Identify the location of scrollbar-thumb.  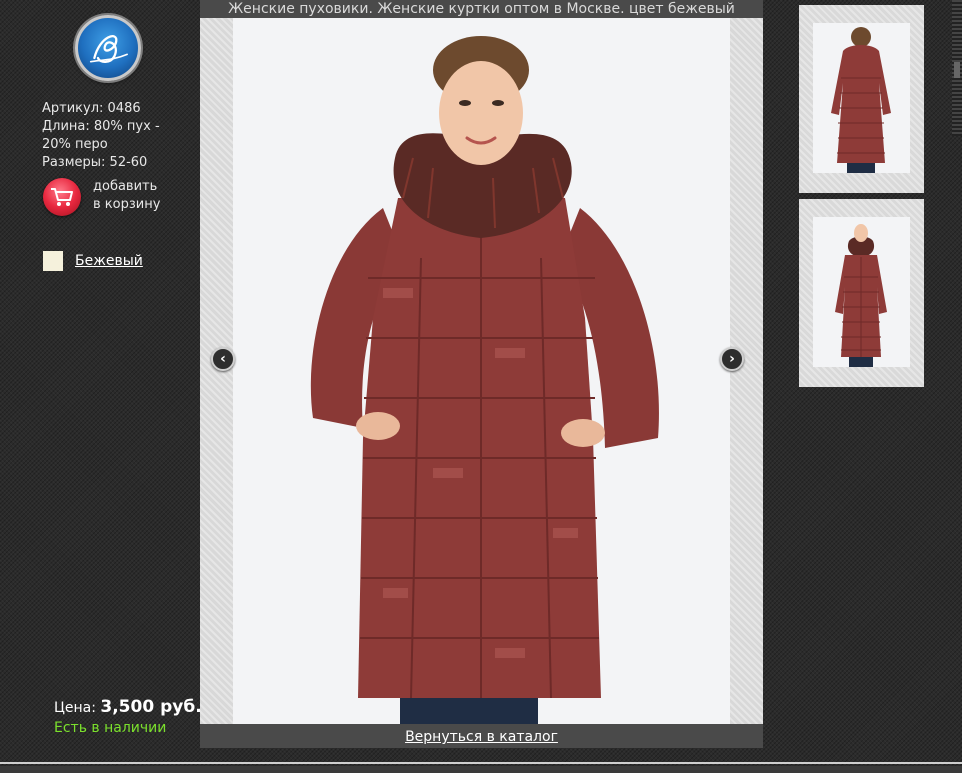
(957, 70).